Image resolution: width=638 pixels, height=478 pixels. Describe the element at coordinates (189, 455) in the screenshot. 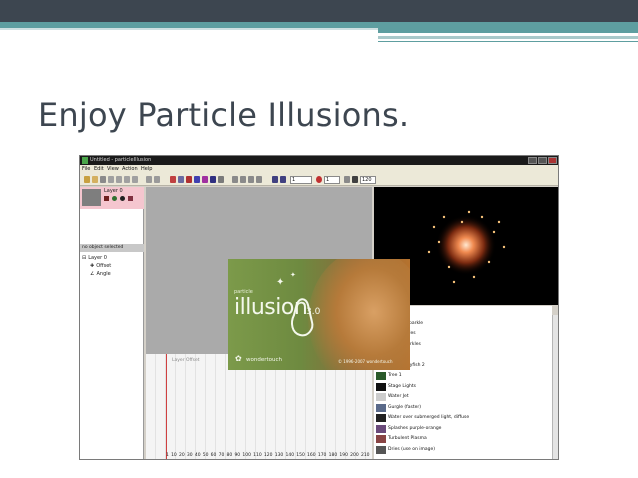

I see `ruler-tick-label: 30` at that location.